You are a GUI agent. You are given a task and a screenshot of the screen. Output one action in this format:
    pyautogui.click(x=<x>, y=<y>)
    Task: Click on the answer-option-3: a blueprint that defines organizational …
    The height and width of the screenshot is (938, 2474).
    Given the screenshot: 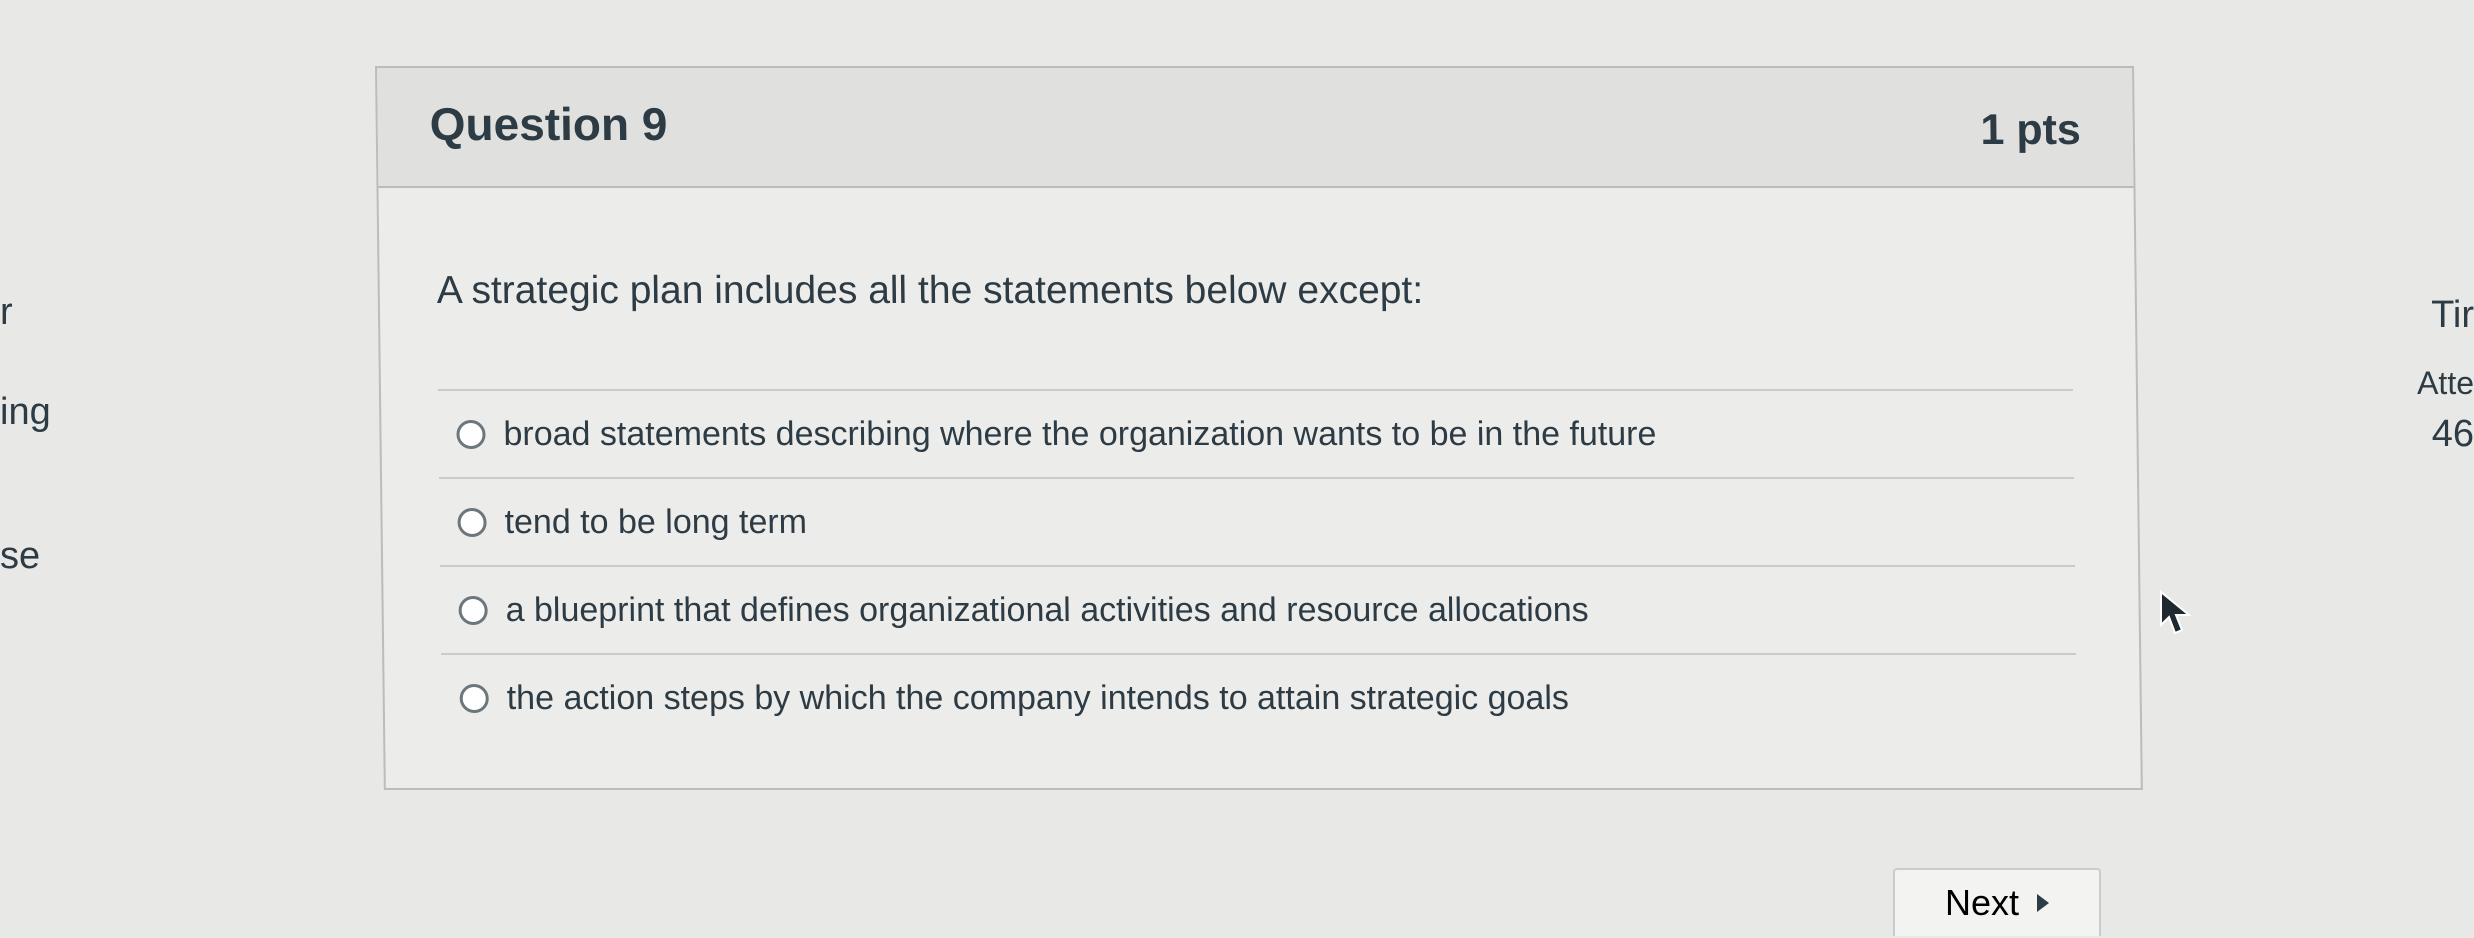 What is the action you would take?
    pyautogui.click(x=1258, y=609)
    